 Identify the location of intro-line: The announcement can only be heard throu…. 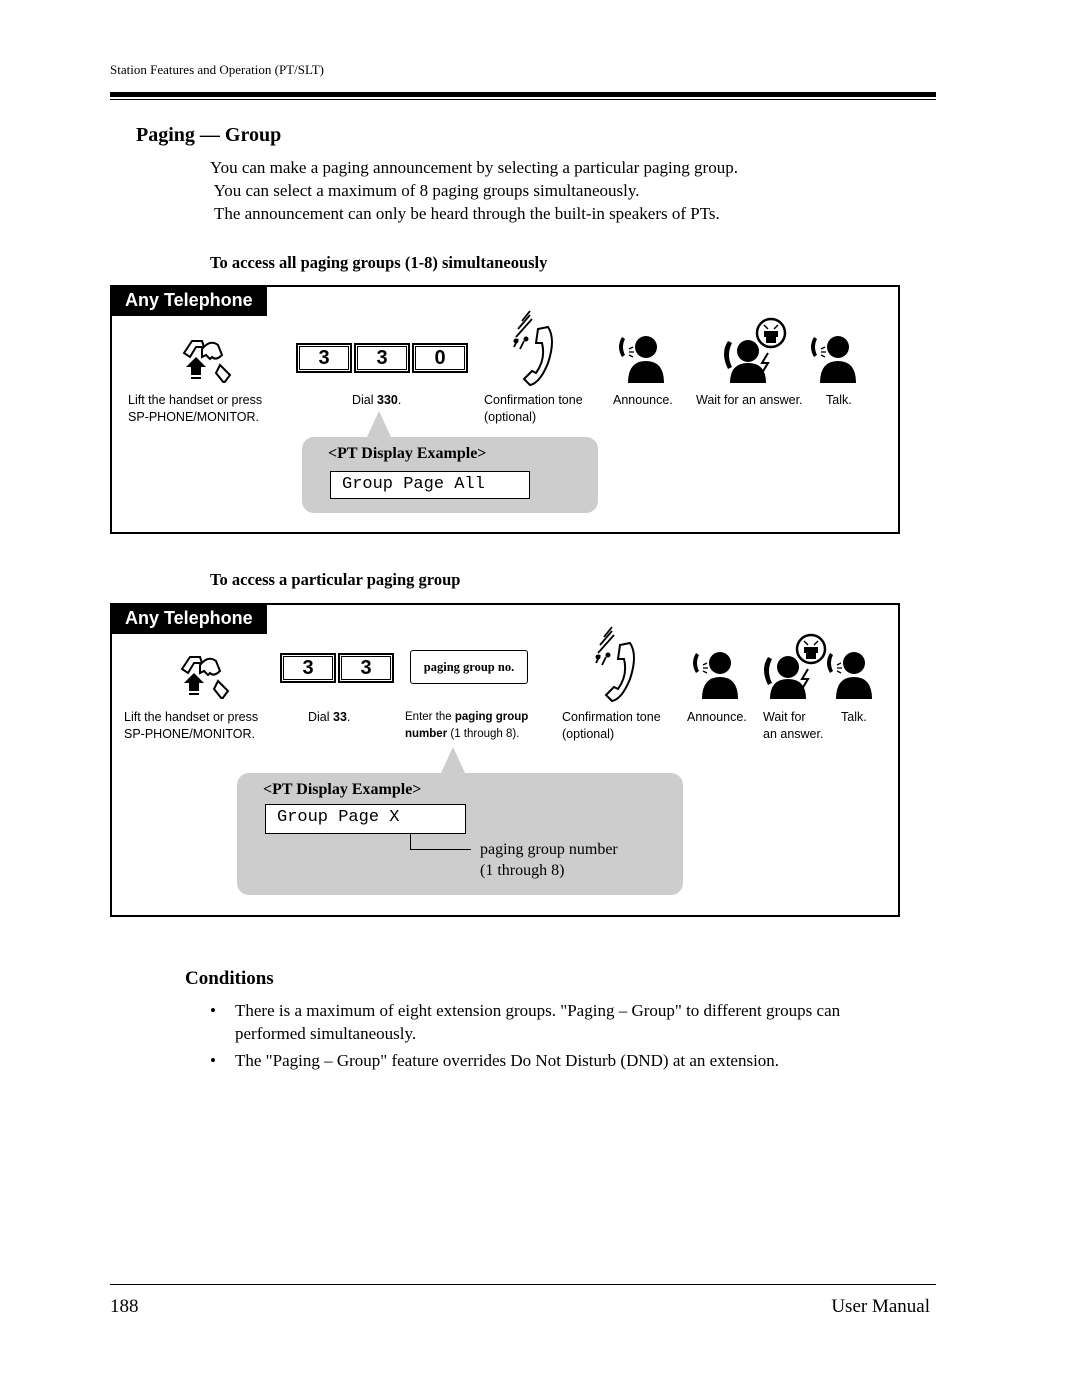
(465, 213).